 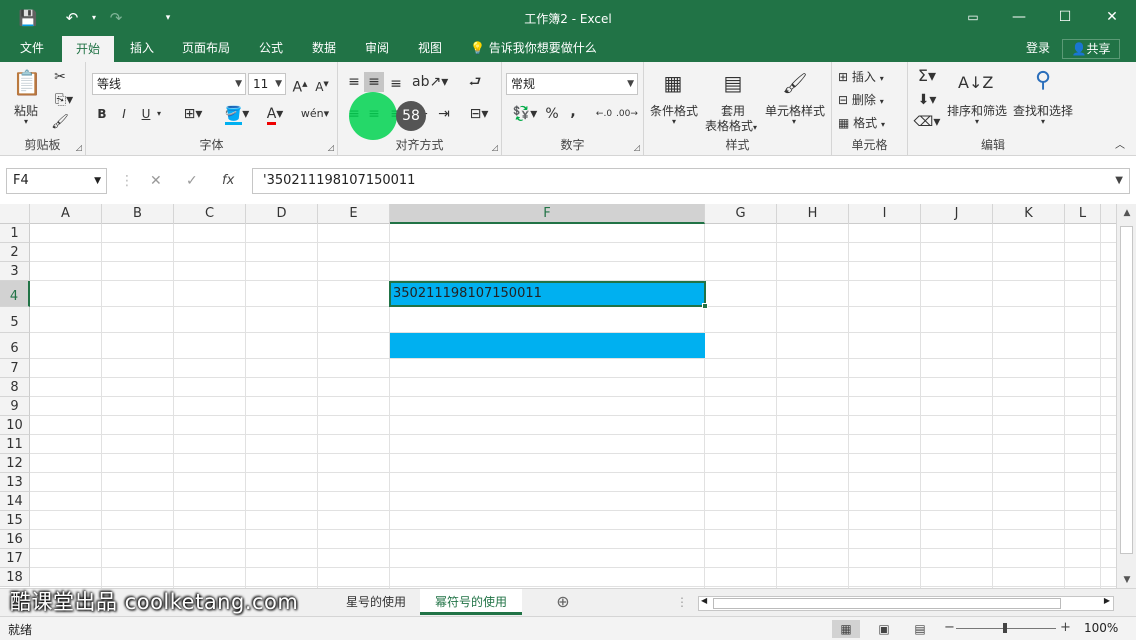 What do you see at coordinates (552, 114) in the screenshot?
I see `percent-button: %` at bounding box center [552, 114].